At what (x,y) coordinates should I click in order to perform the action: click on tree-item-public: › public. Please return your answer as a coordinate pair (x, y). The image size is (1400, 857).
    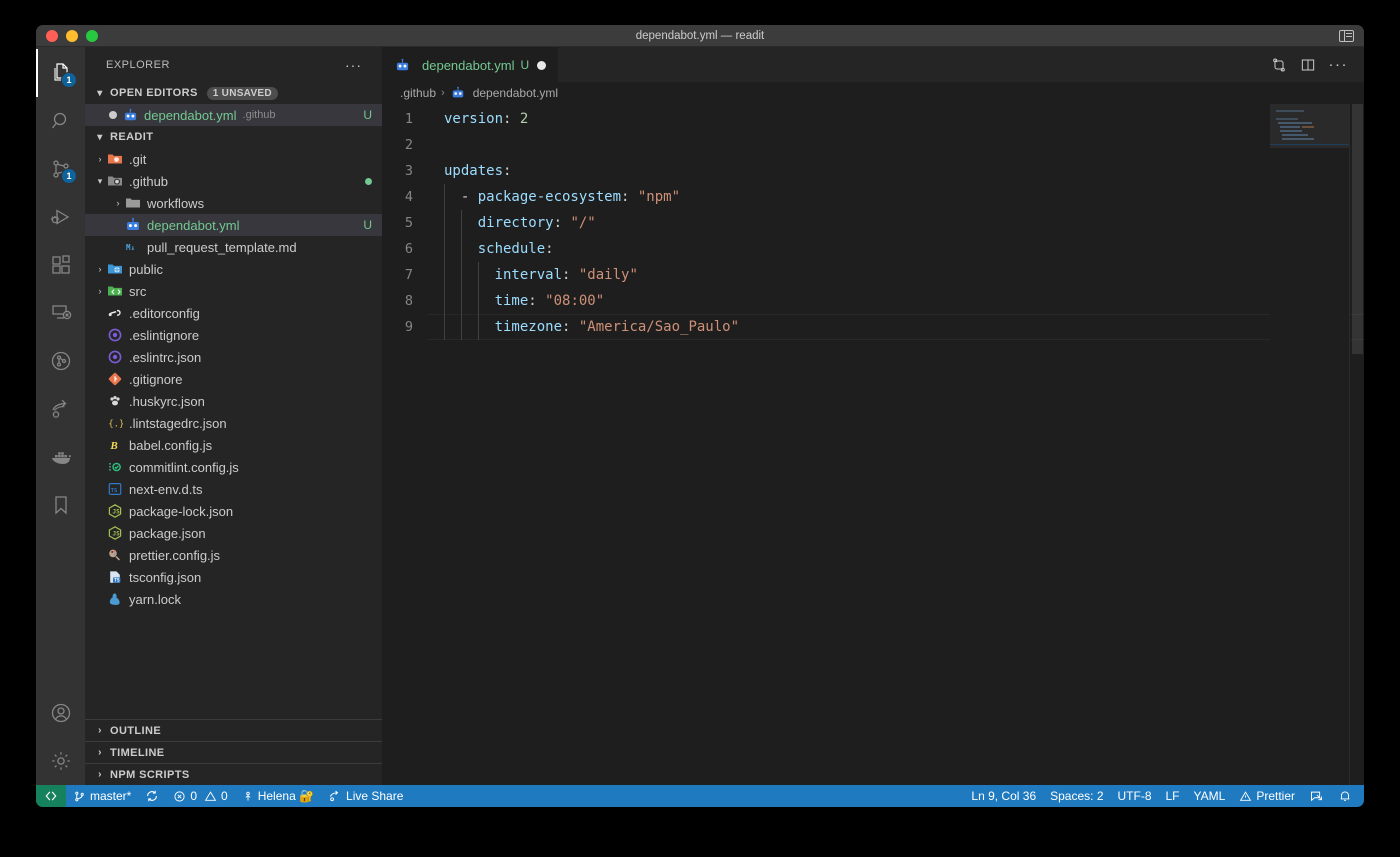
    Looking at the image, I should click on (233, 269).